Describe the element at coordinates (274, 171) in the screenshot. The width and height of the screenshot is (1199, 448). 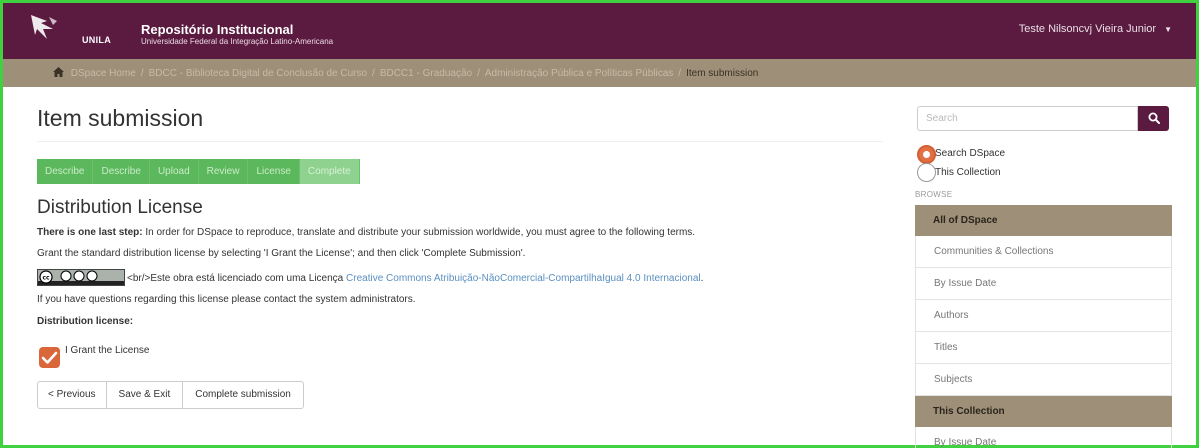
I see `step-license: License` at that location.